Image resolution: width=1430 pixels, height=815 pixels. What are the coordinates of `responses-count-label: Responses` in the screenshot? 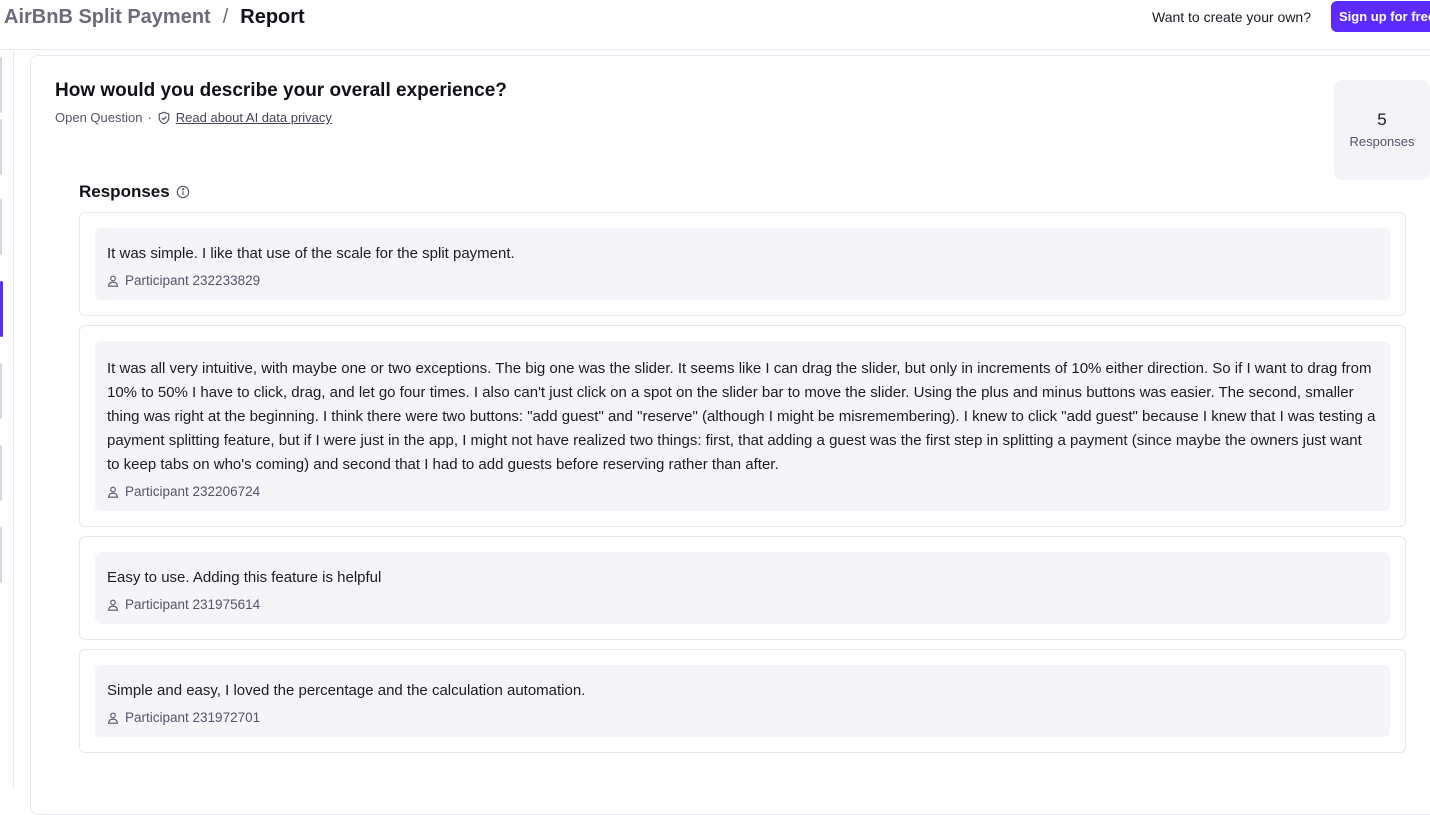 It's located at (1382, 141).